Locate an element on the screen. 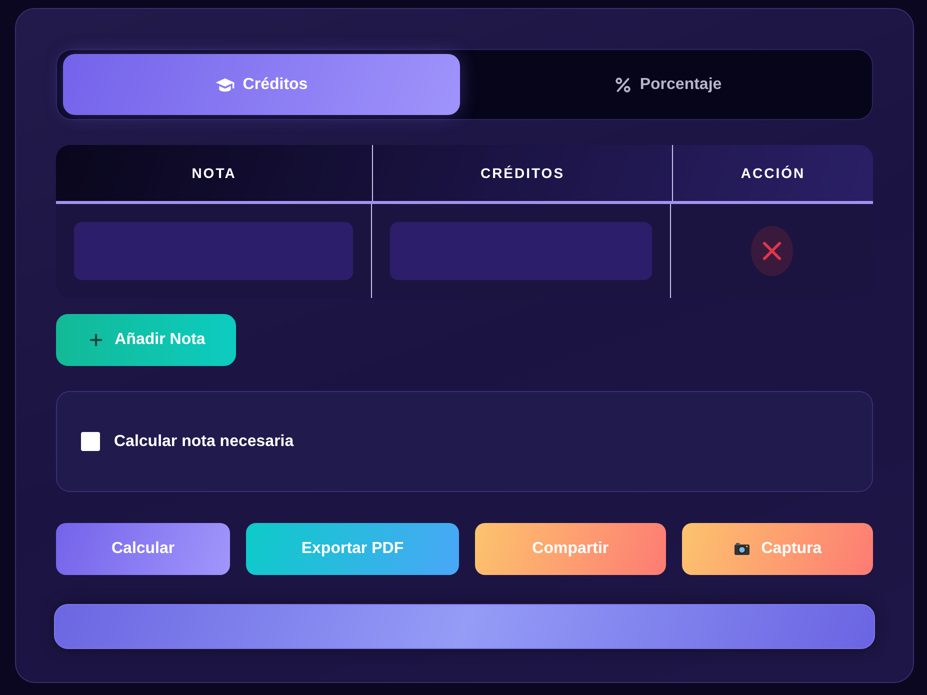  action-button: Calcular is located at coordinates (143, 549).